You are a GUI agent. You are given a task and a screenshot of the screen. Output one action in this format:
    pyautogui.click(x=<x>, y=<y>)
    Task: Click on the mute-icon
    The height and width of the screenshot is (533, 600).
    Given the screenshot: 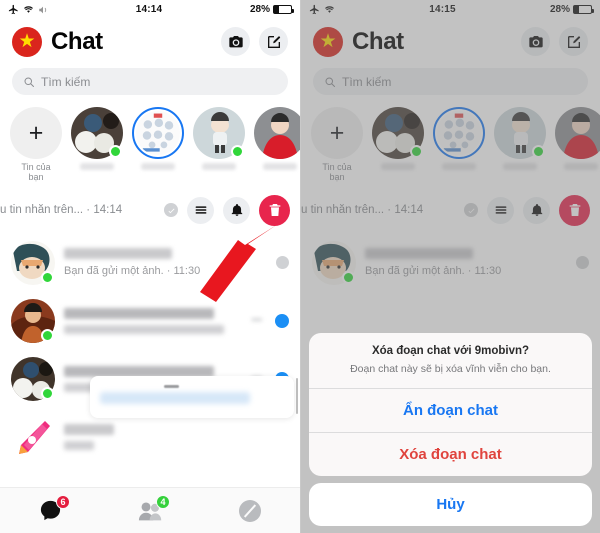 What is the action you would take?
    pyautogui.click(x=43, y=9)
    